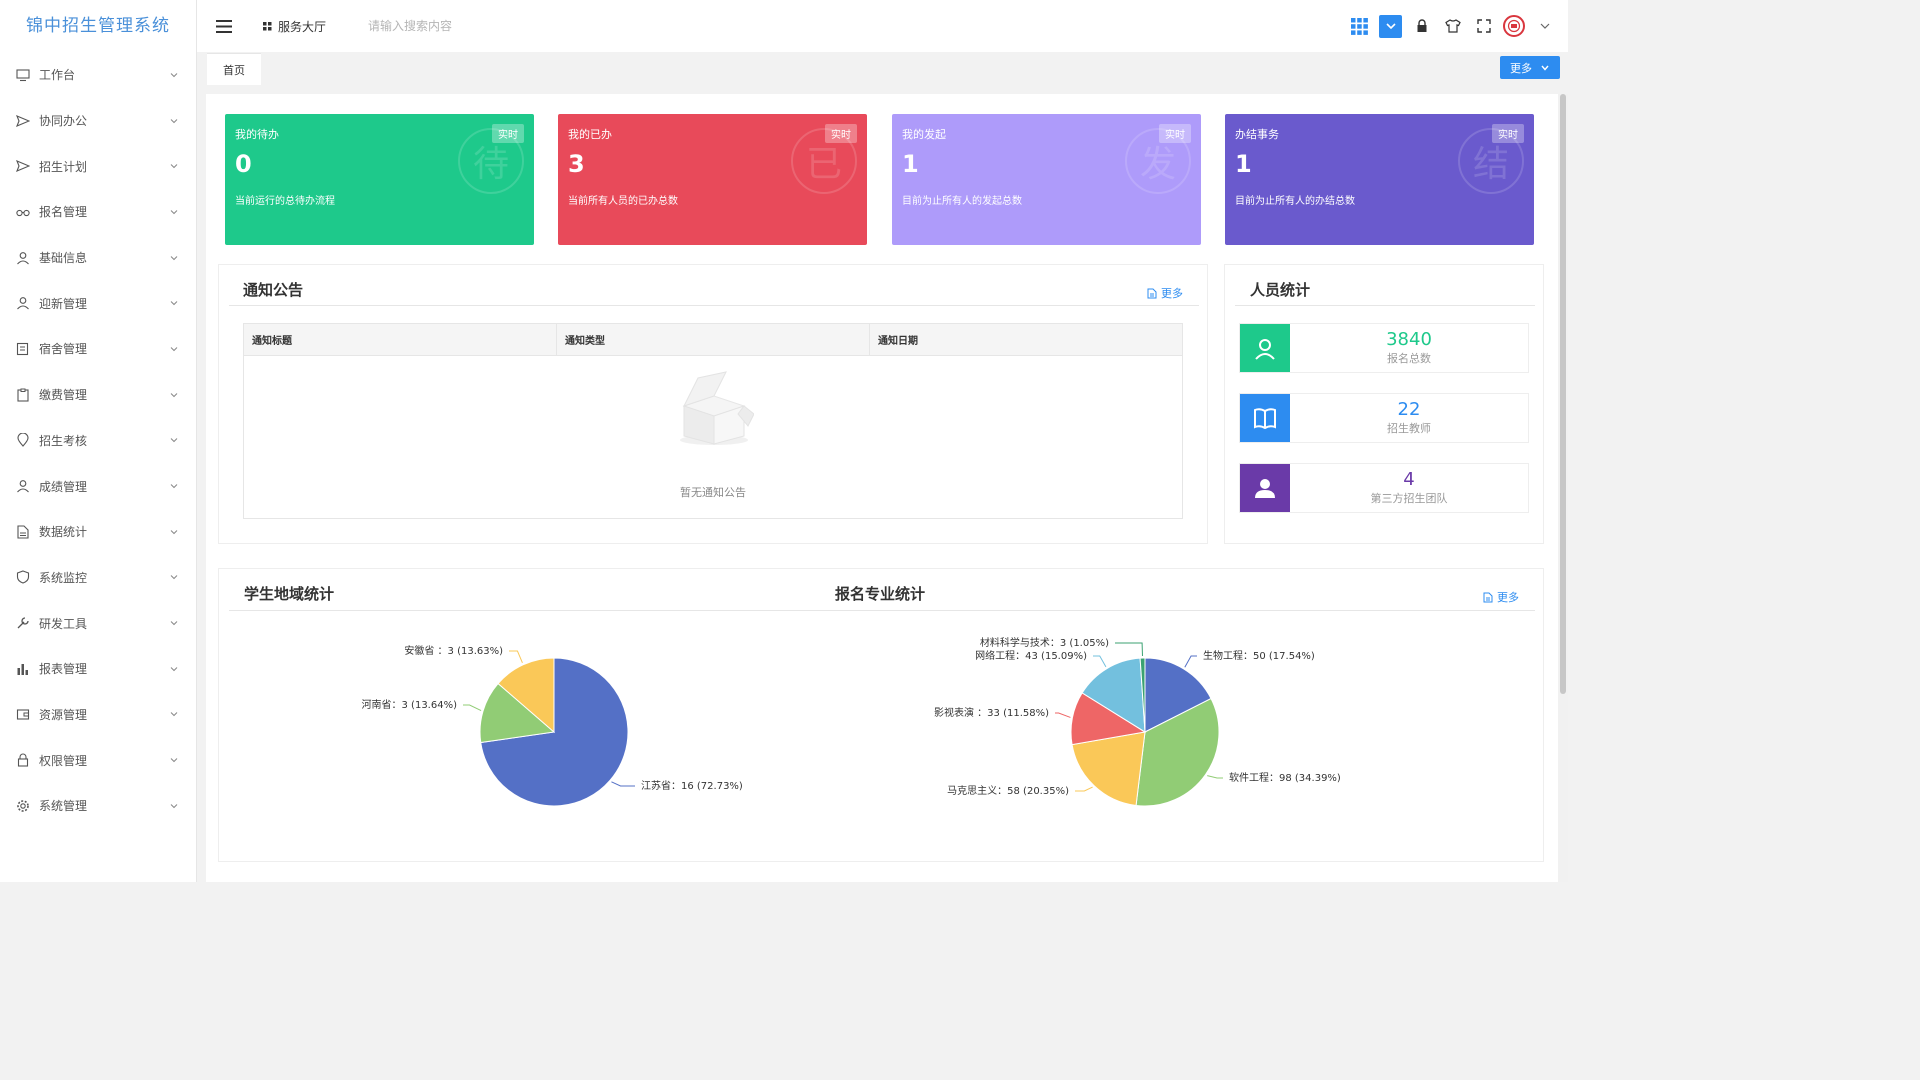 The image size is (1920, 1080). Describe the element at coordinates (63, 486) in the screenshot. I see `sidebar-item-label: 成绩管理` at that location.